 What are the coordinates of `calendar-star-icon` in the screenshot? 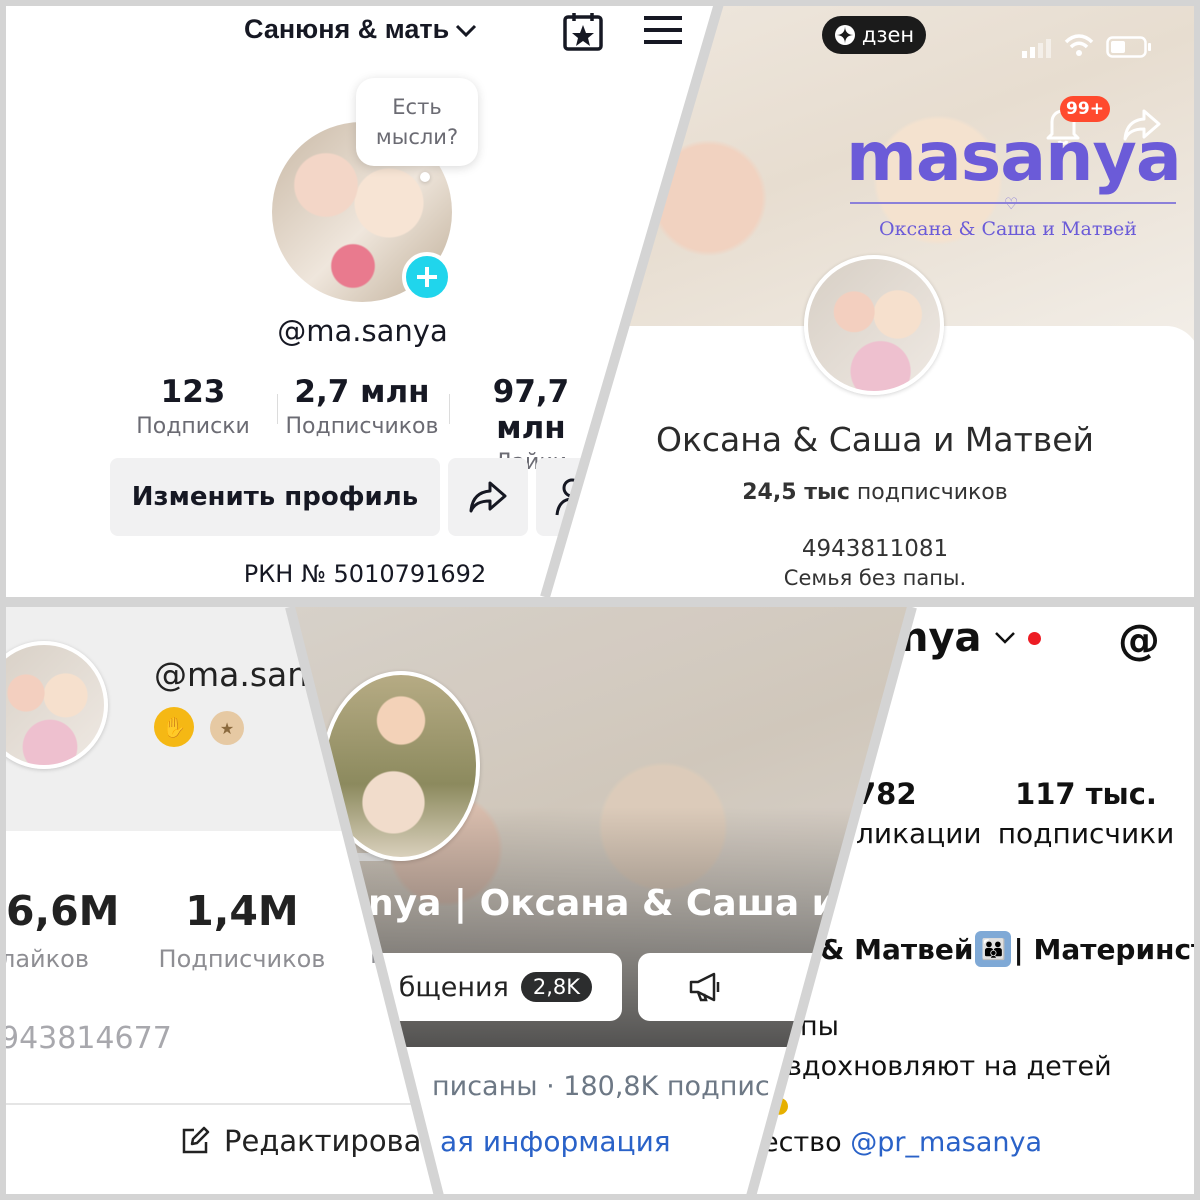 It's located at (583, 34).